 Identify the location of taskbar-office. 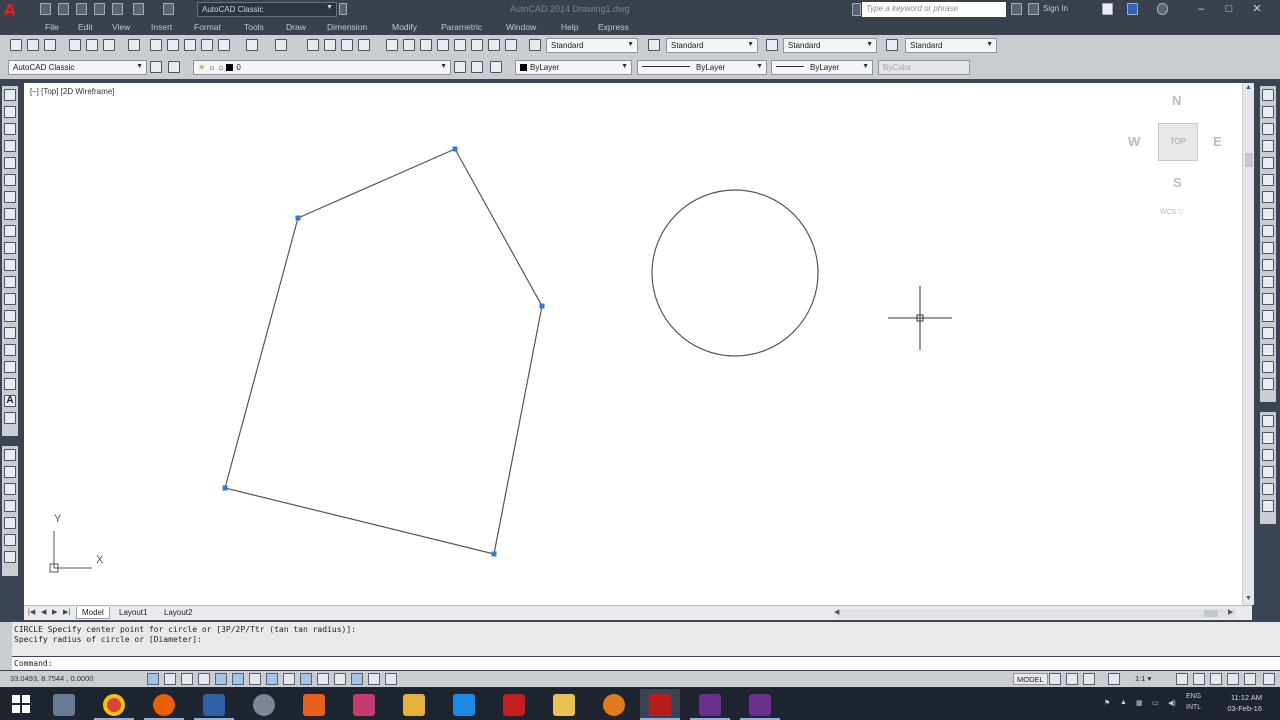
(314, 704).